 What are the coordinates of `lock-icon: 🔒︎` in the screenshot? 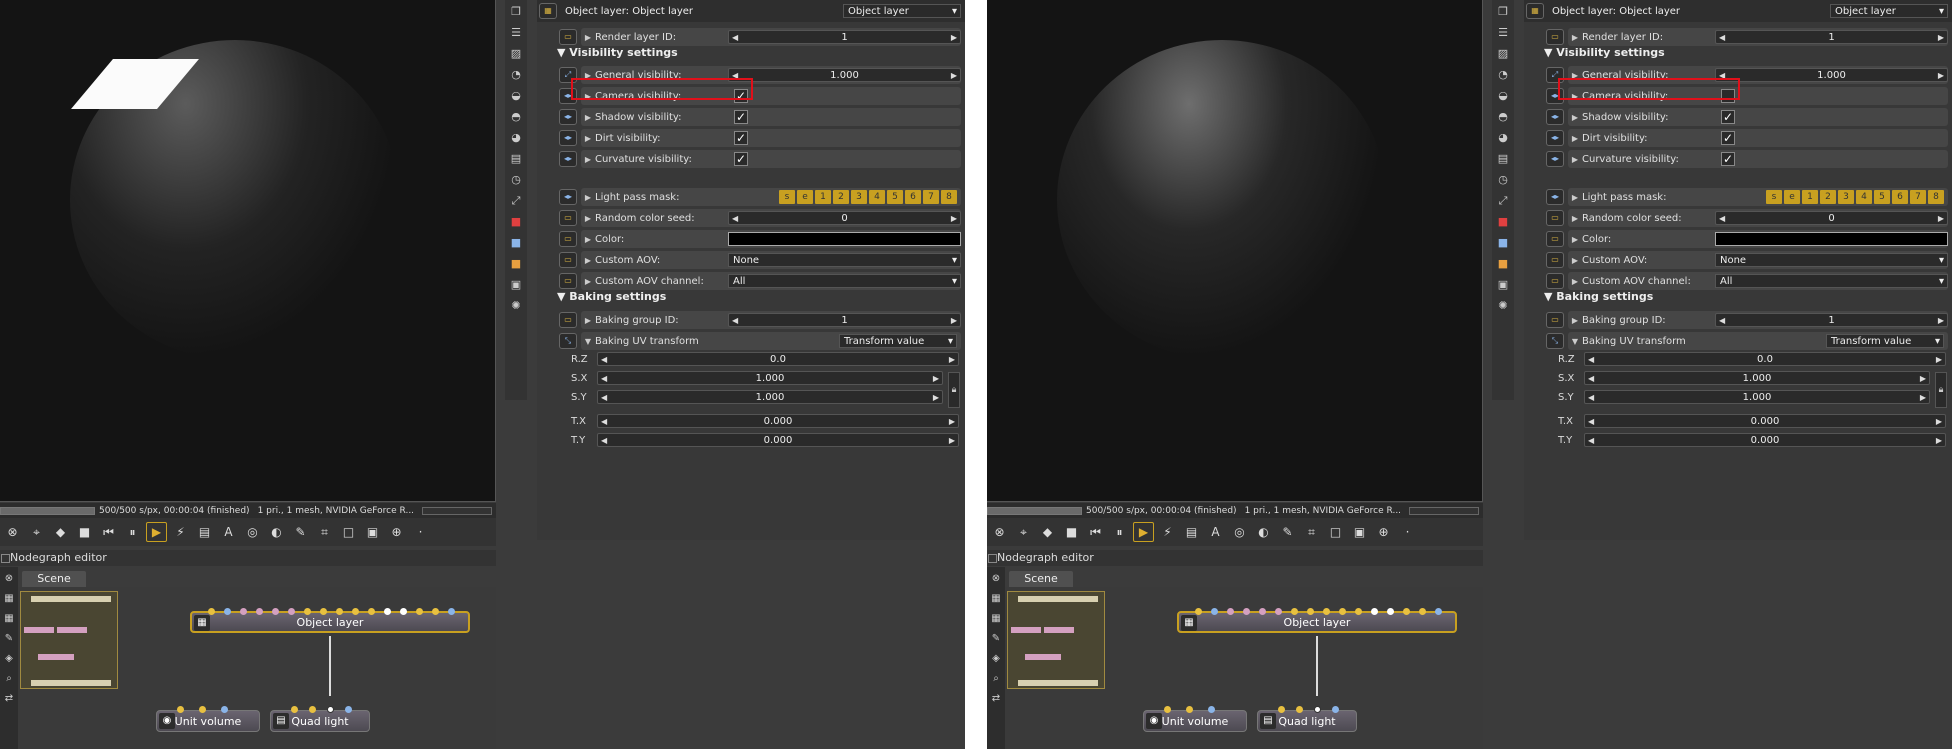 It's located at (954, 390).